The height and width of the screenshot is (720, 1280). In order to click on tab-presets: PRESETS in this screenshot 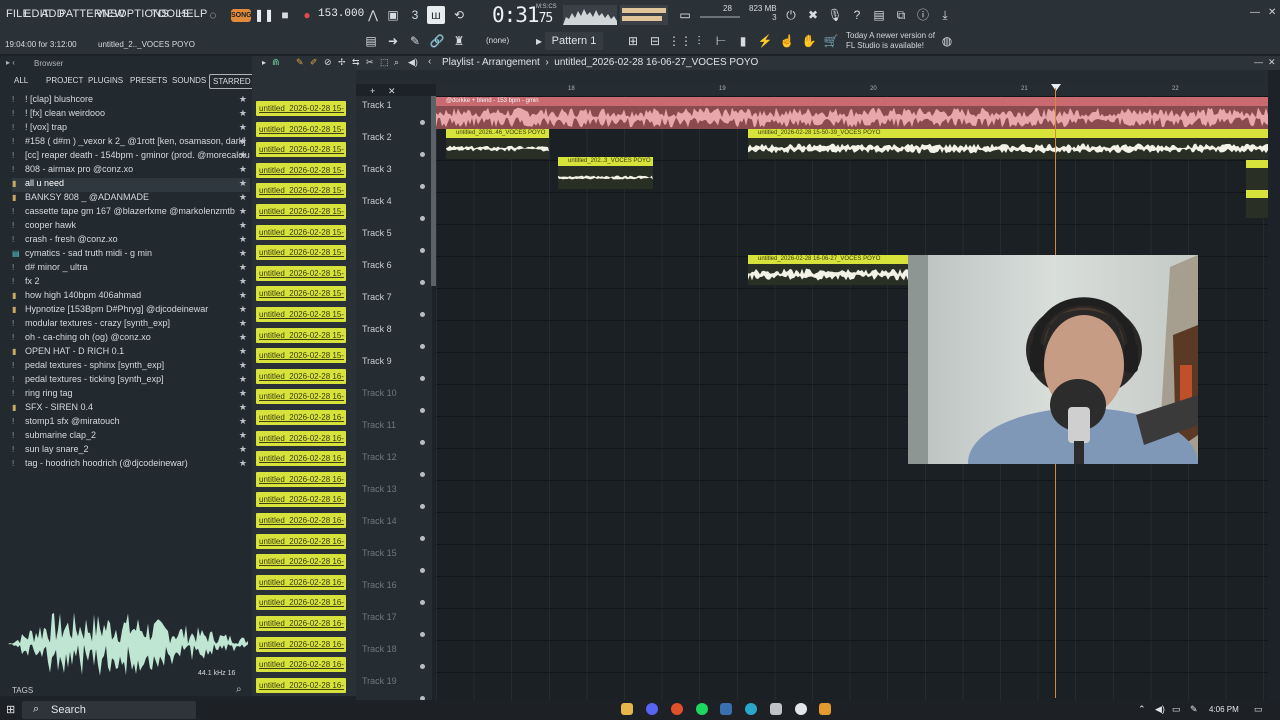, I will do `click(148, 80)`.